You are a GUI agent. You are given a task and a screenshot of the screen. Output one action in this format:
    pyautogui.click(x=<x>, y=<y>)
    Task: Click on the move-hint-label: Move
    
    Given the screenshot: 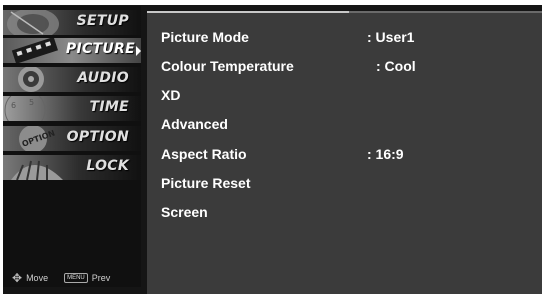 What is the action you would take?
    pyautogui.click(x=37, y=278)
    